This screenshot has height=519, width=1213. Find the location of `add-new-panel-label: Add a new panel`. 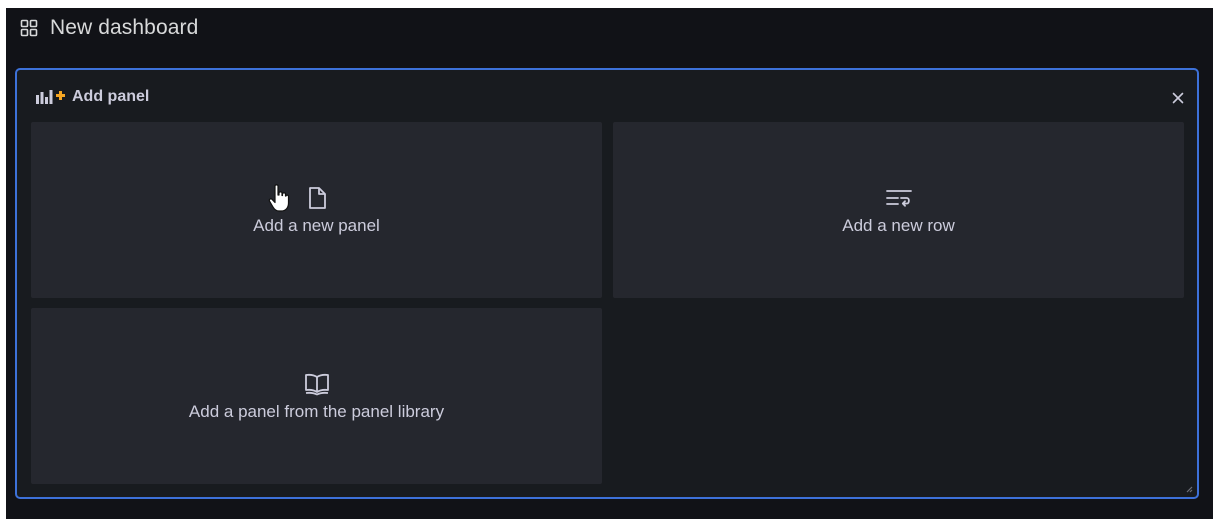

add-new-panel-label: Add a new panel is located at coordinates (316, 225).